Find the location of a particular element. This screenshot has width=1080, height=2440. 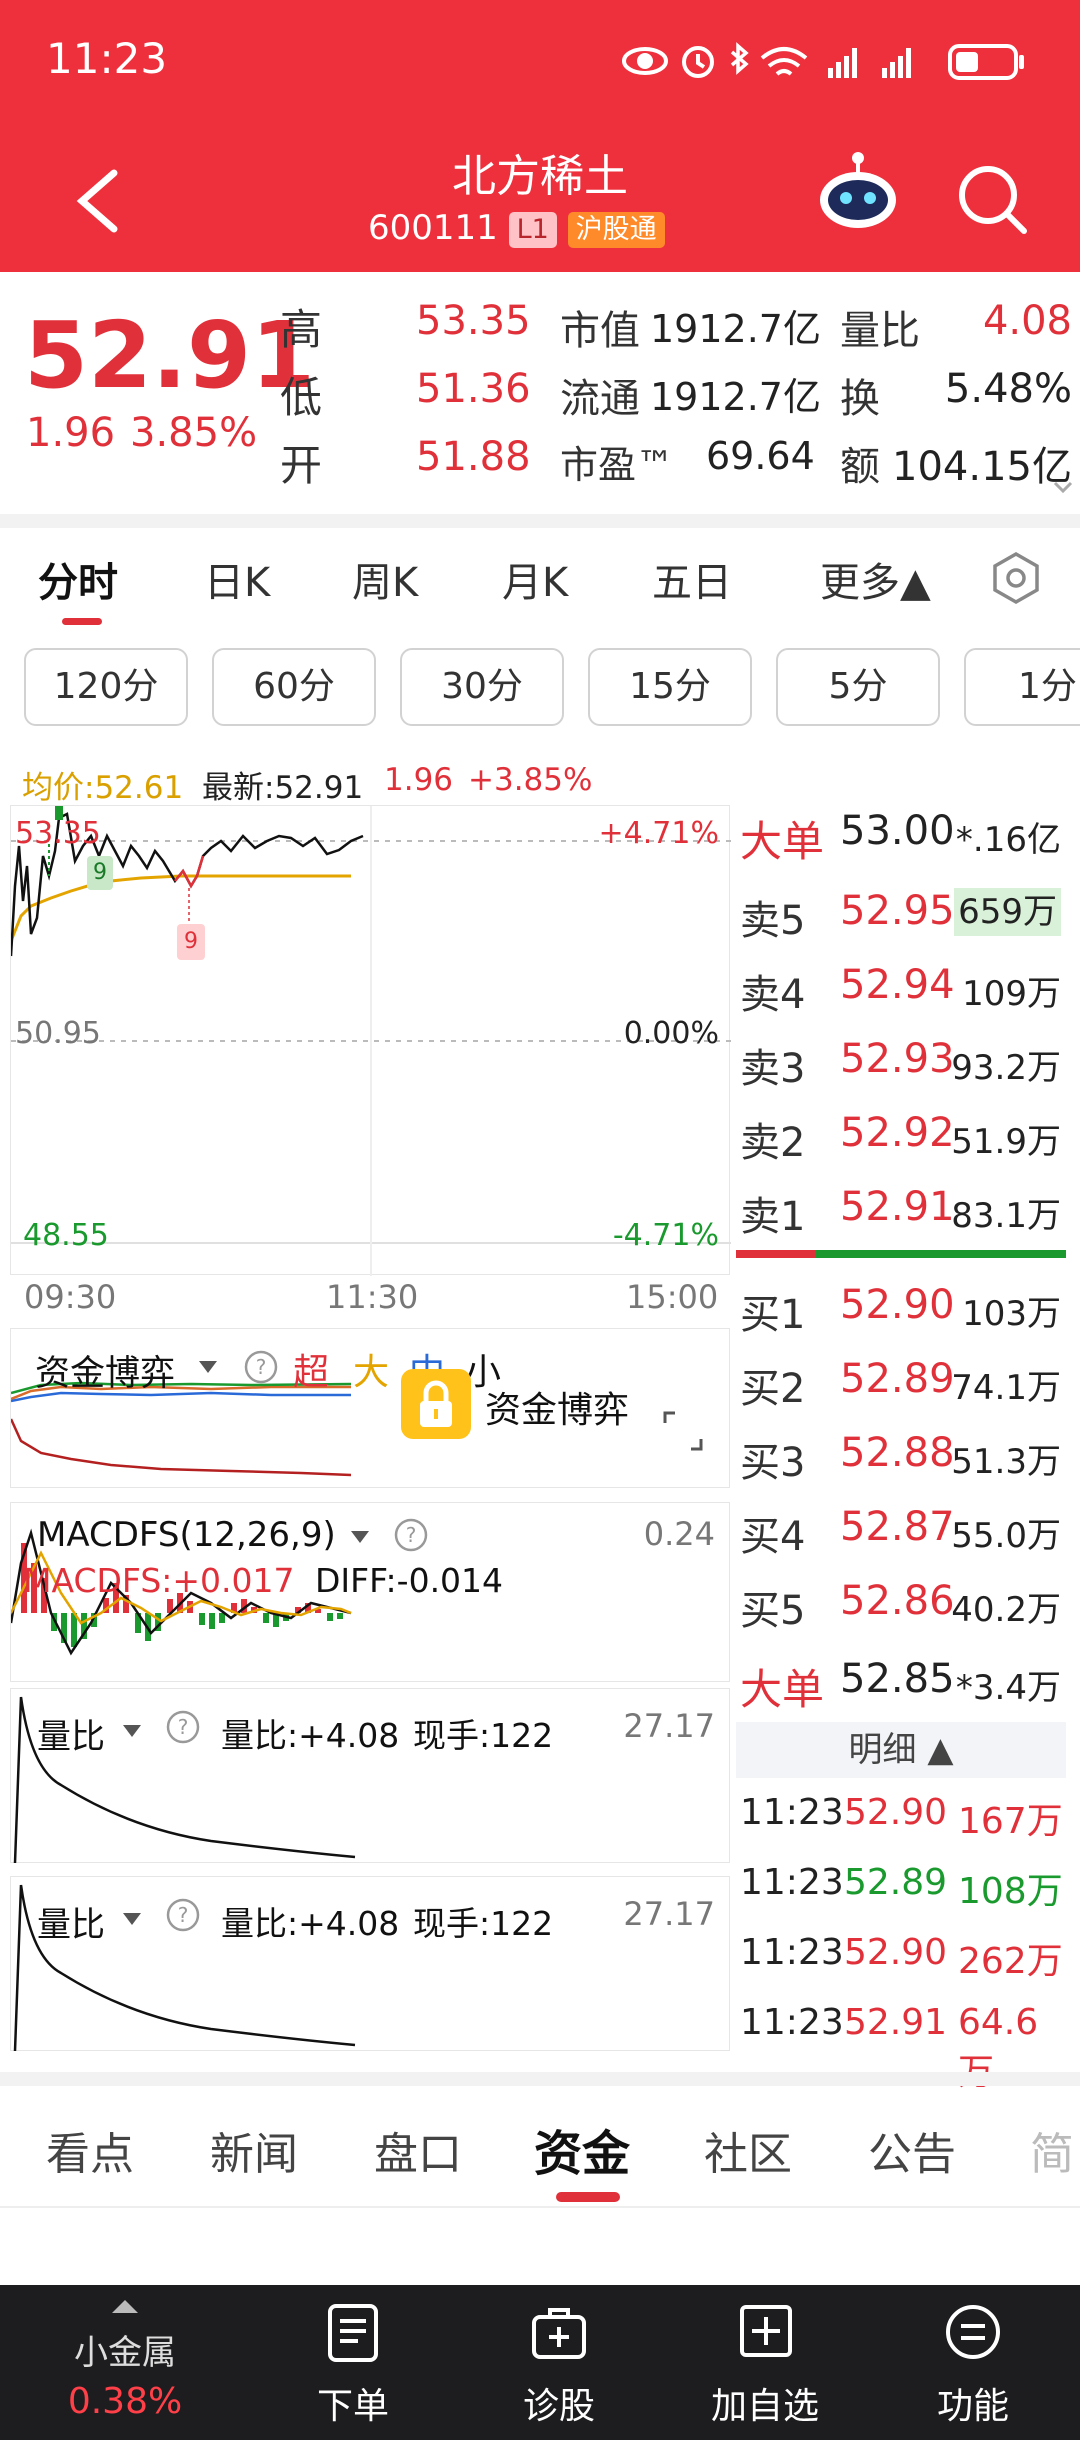

pe-label: 市盈™ is located at coordinates (617, 465).